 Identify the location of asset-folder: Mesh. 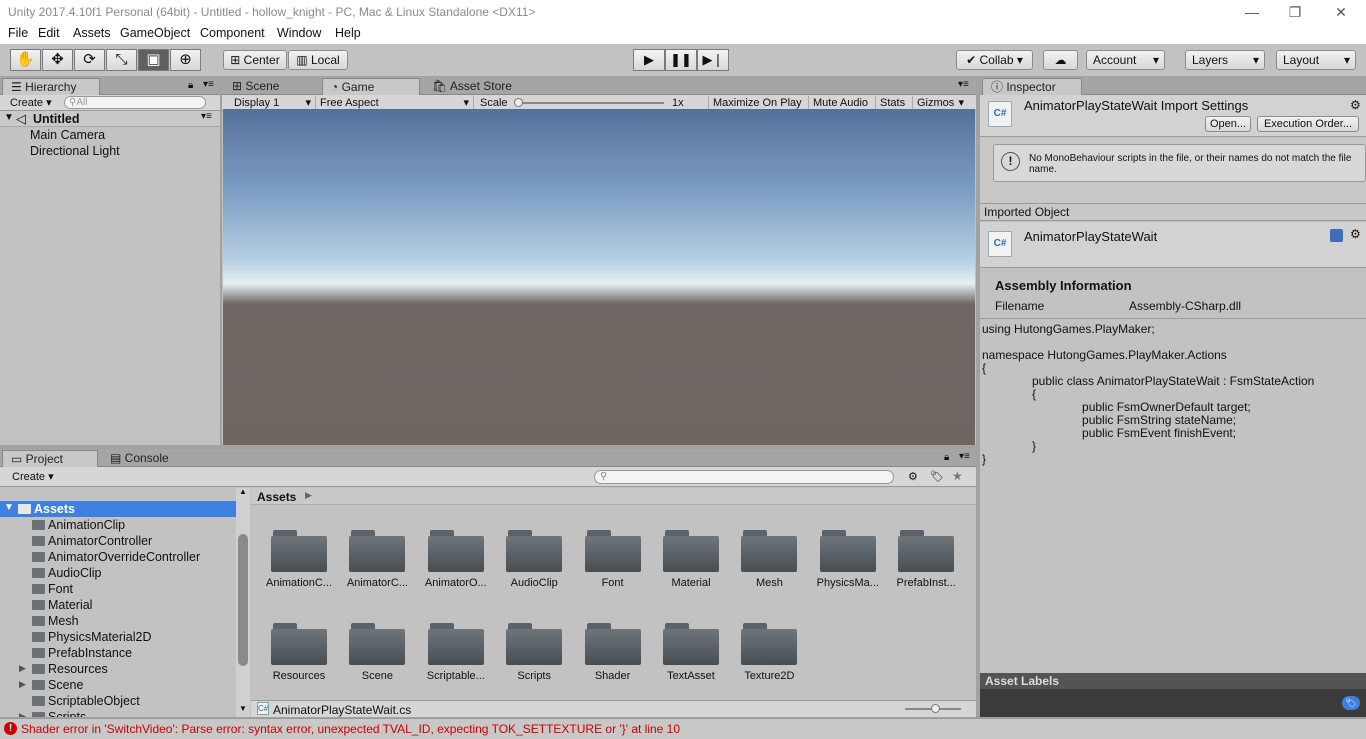
(769, 550).